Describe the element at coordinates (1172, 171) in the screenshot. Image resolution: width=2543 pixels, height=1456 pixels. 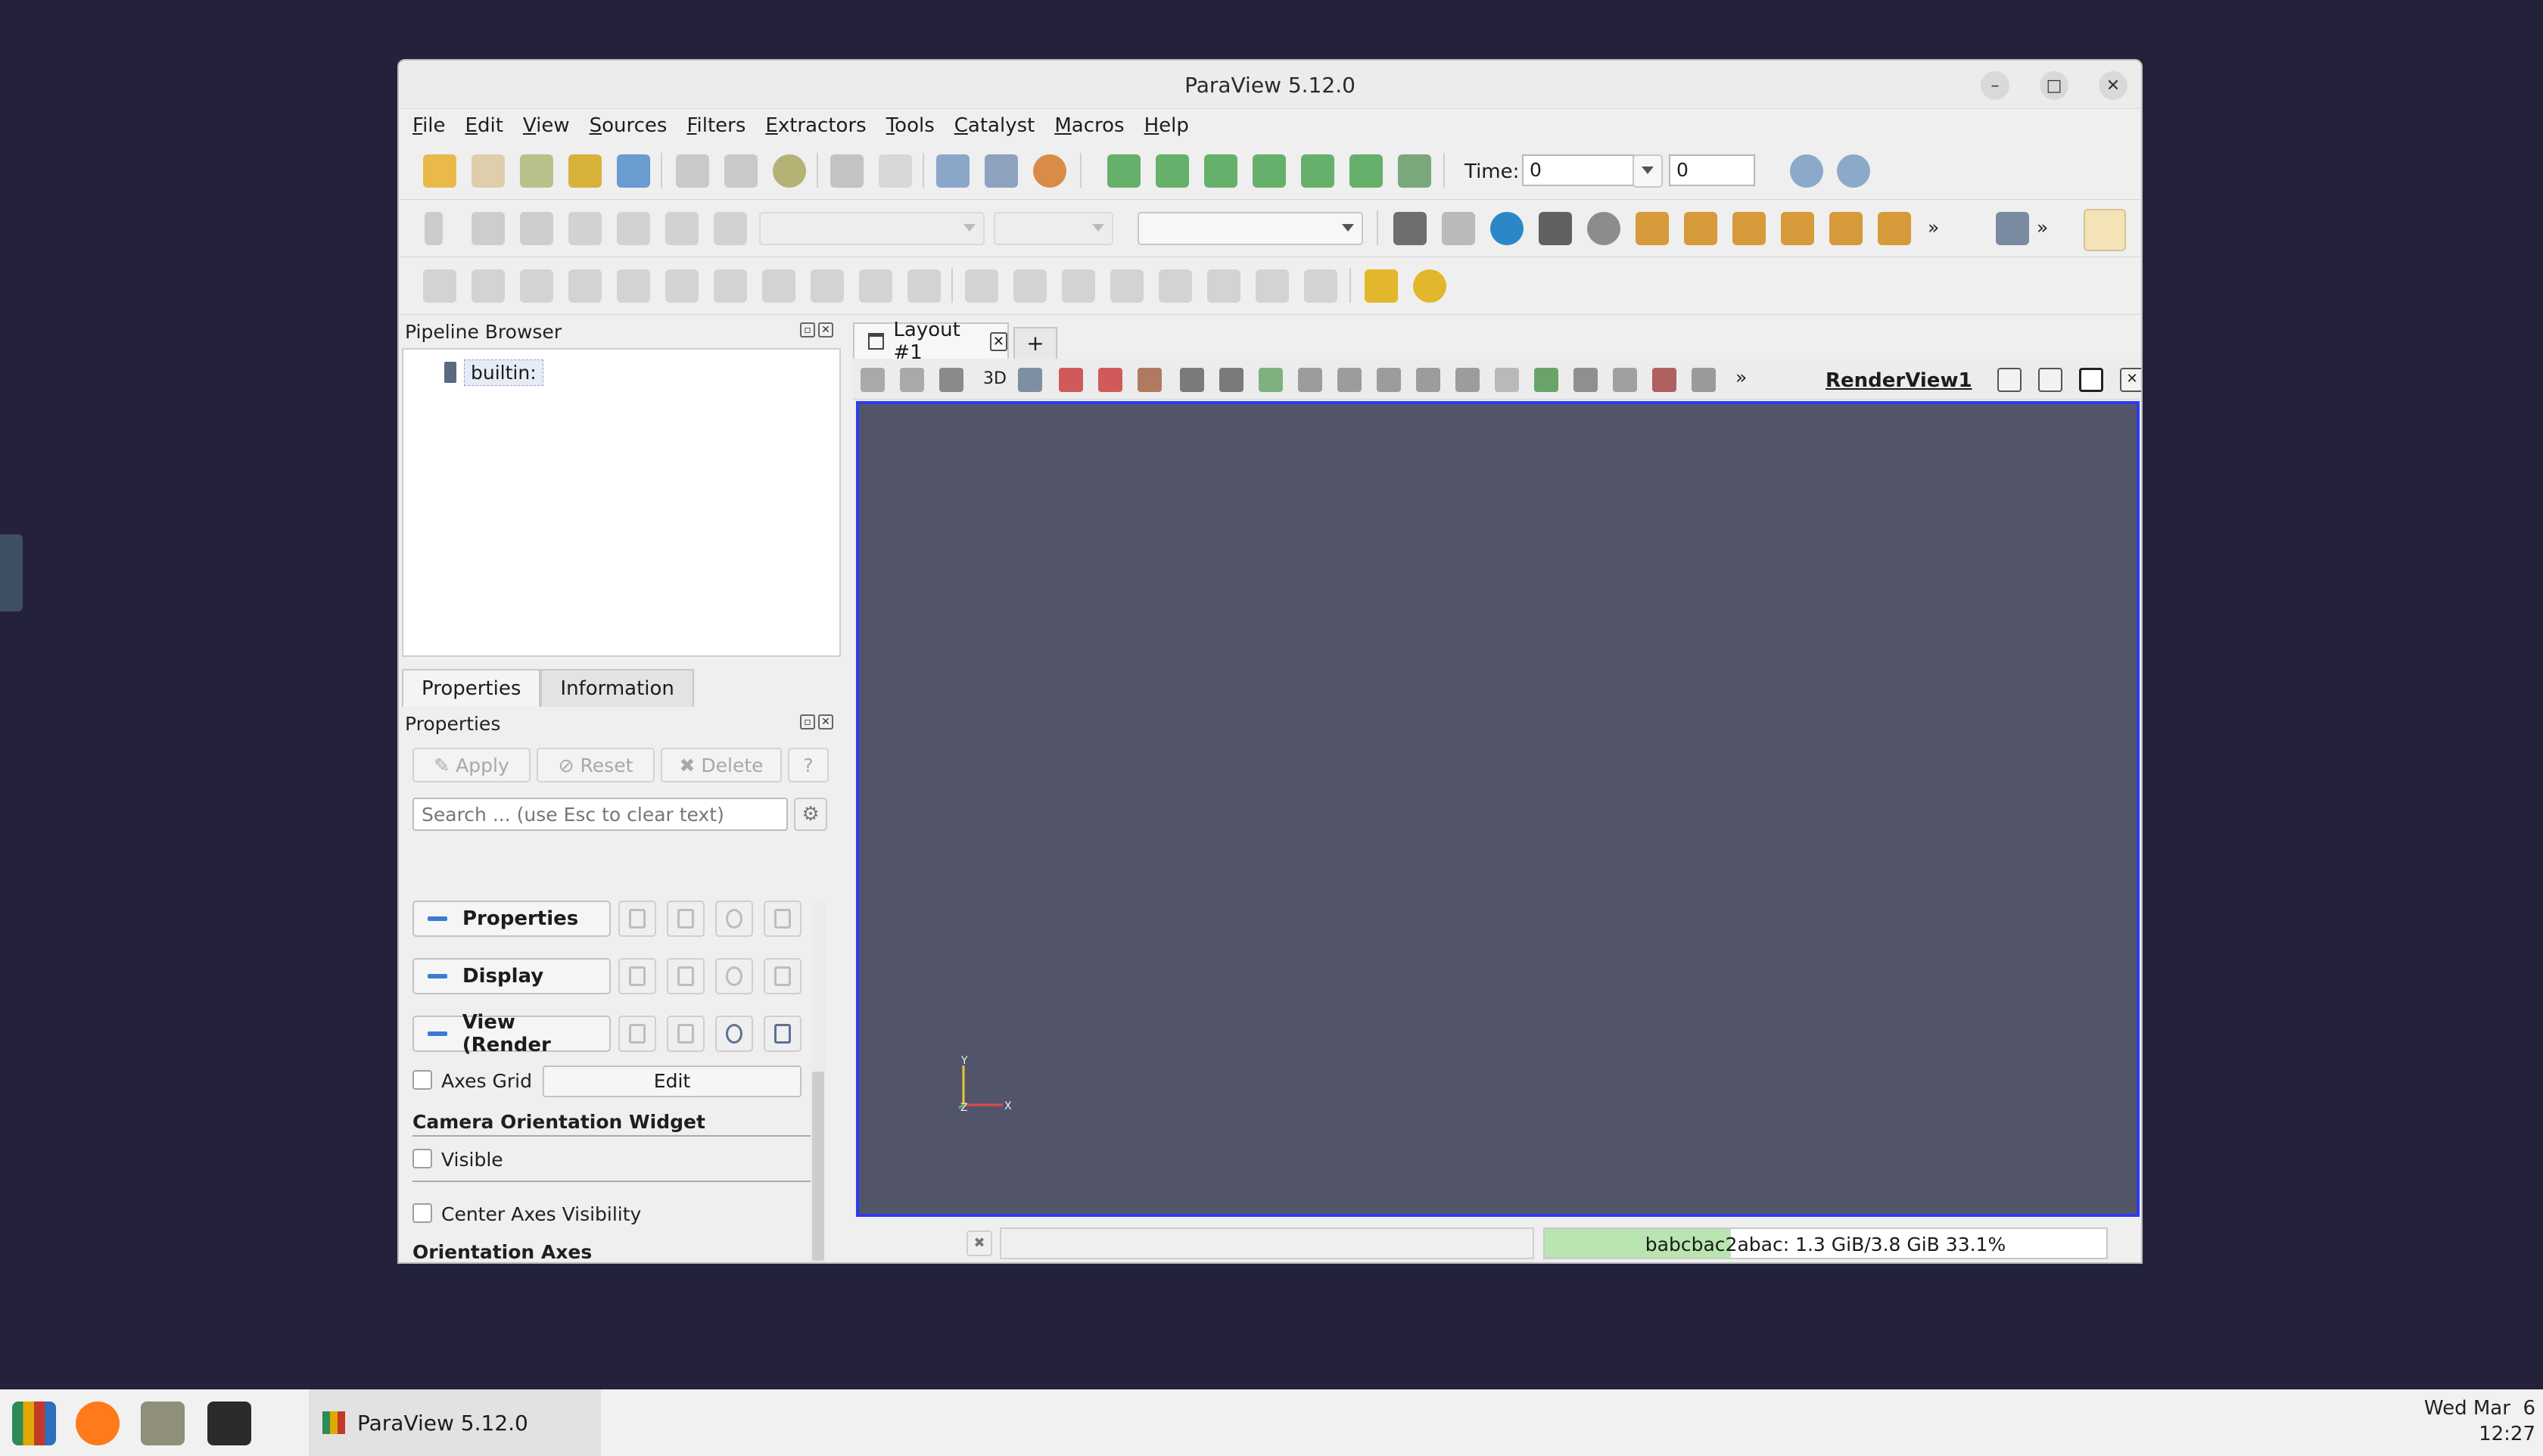
I see `previous-frame-icon` at that location.